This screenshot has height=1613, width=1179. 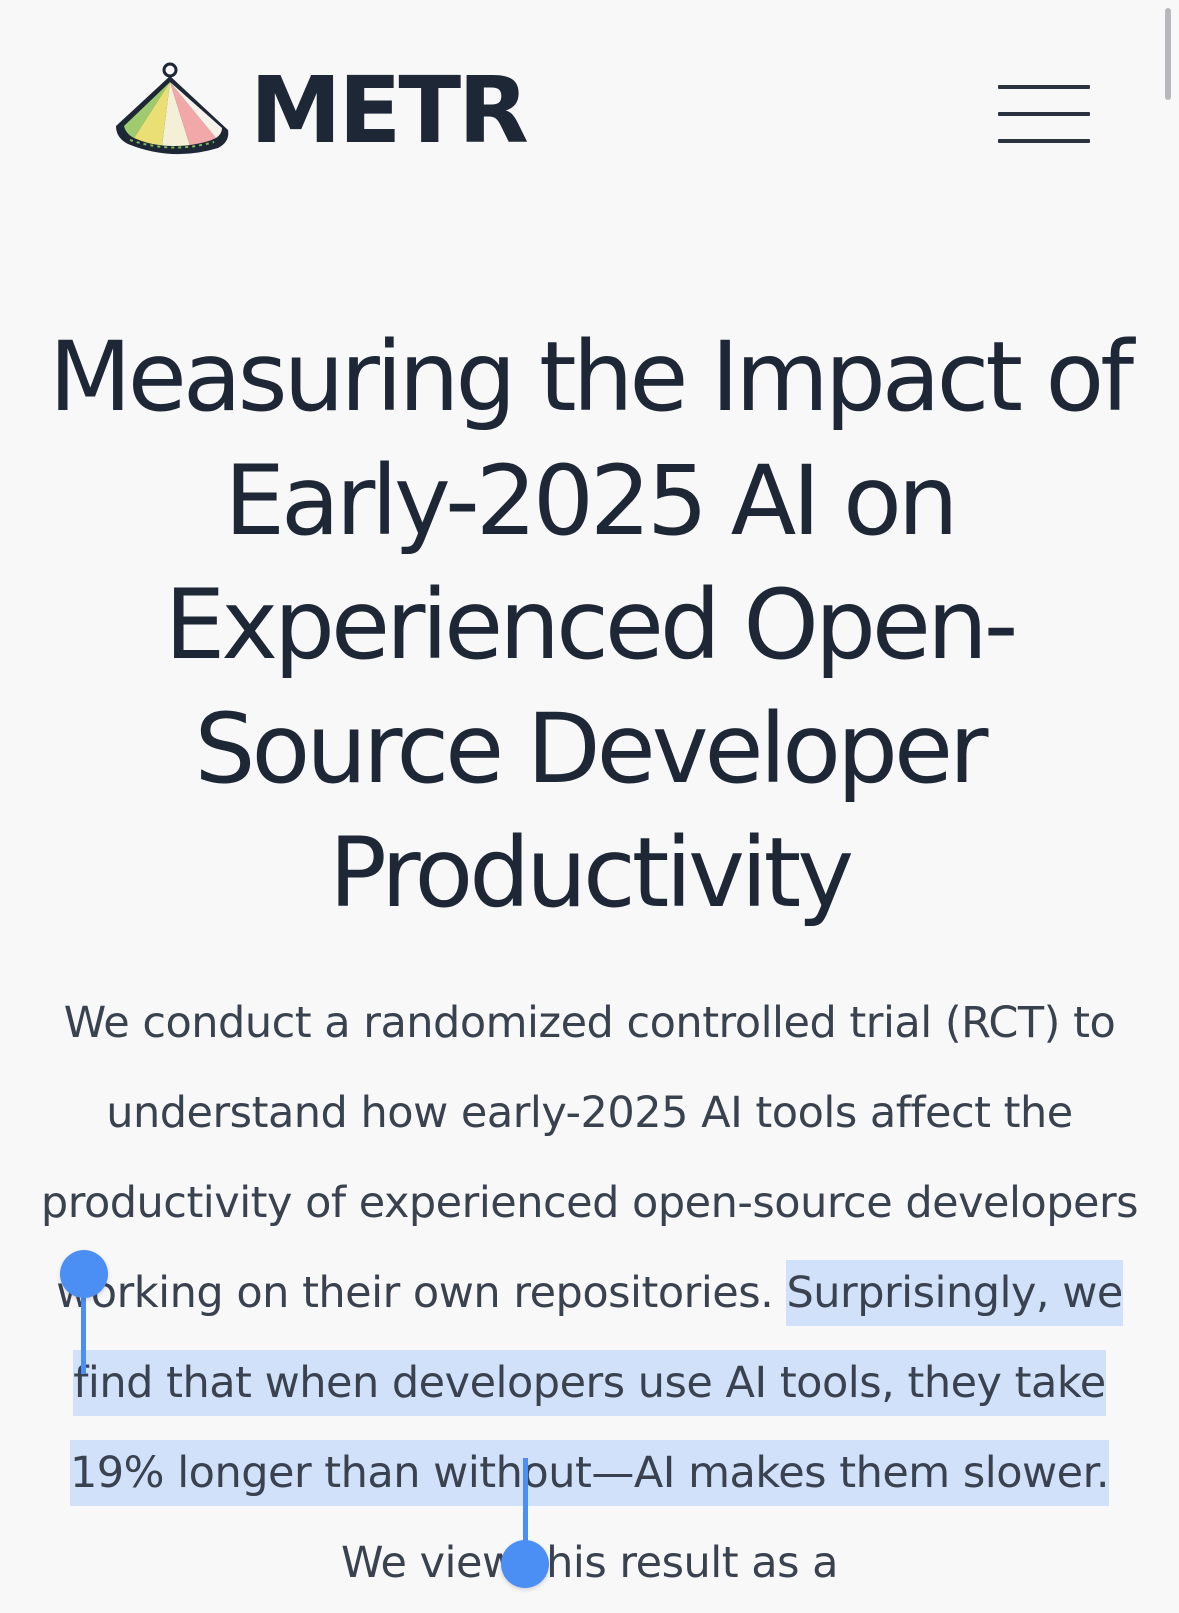 What do you see at coordinates (525, 1564) in the screenshot?
I see `selection-end-handle` at bounding box center [525, 1564].